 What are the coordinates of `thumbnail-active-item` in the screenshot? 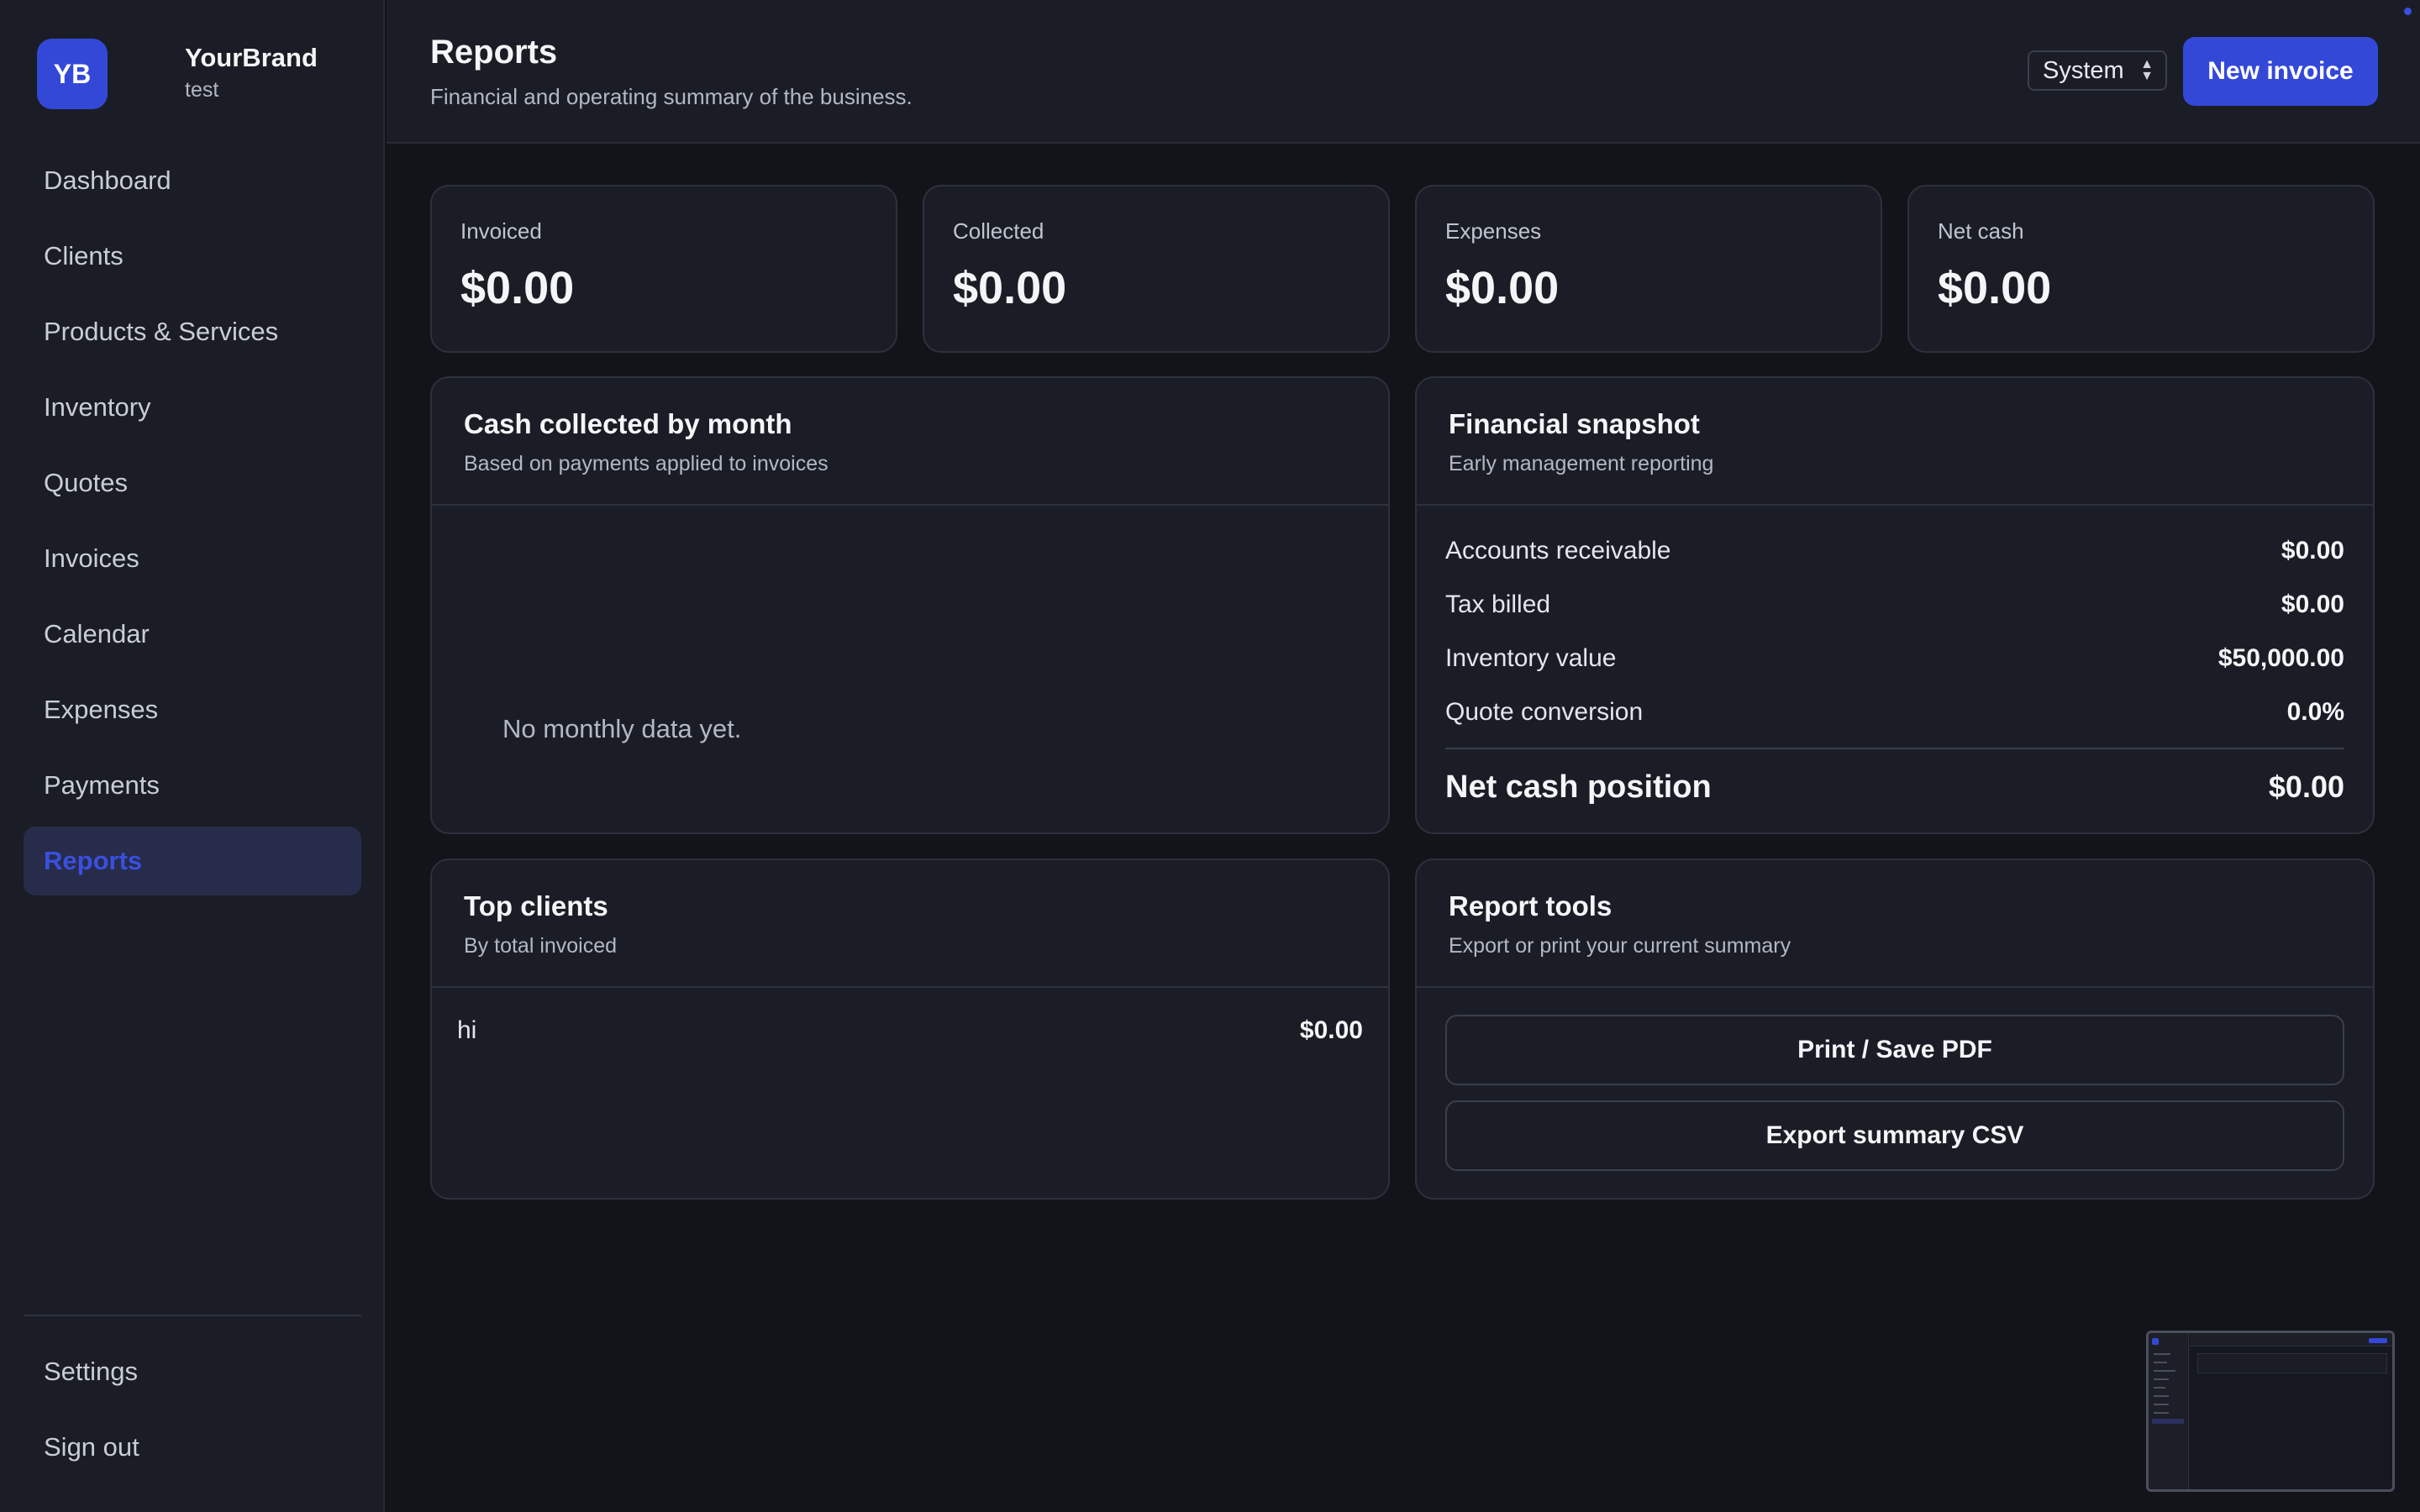 It's located at (2168, 1421).